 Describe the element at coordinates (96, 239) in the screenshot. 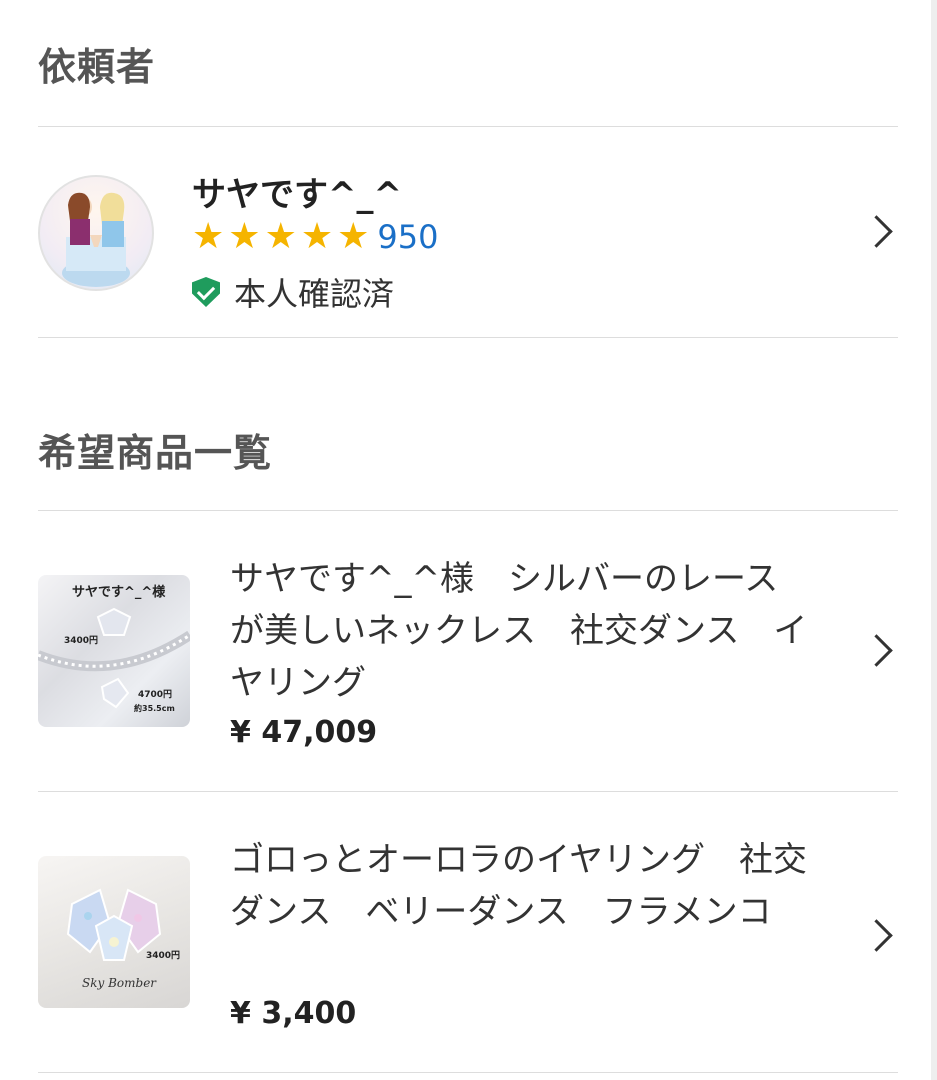

I see `avatar-image` at that location.